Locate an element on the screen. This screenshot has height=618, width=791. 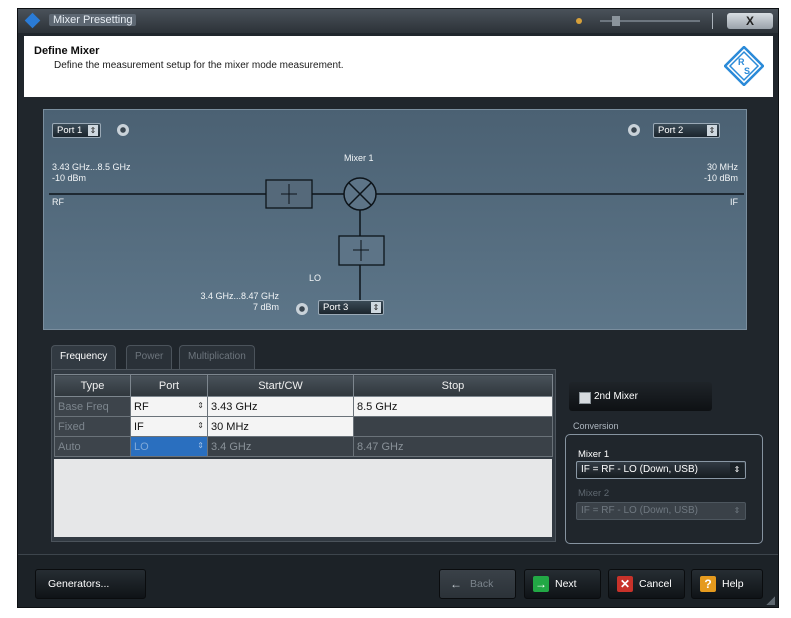
title-separator is located at coordinates (712, 21).